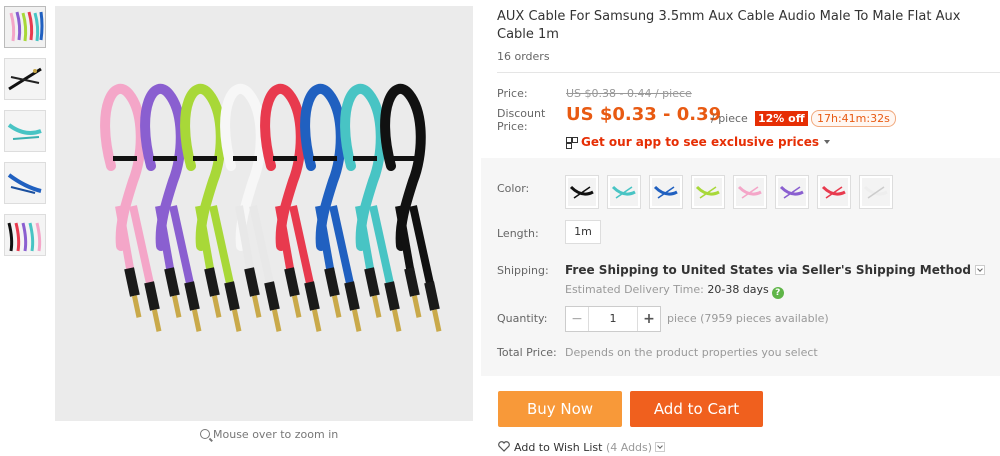 This screenshot has width=1000, height=456. I want to click on multicolor-cable-thumb-2-icon, so click(25, 235).